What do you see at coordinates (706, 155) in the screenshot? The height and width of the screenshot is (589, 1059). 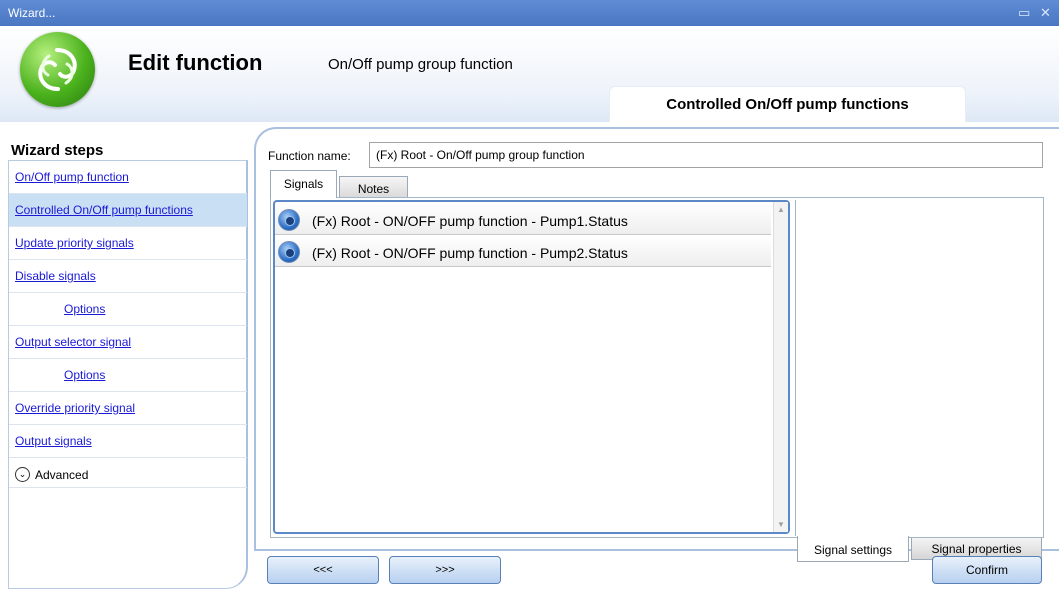 I see `function-name-field: (Fx) Root - On/Off pump group function` at bounding box center [706, 155].